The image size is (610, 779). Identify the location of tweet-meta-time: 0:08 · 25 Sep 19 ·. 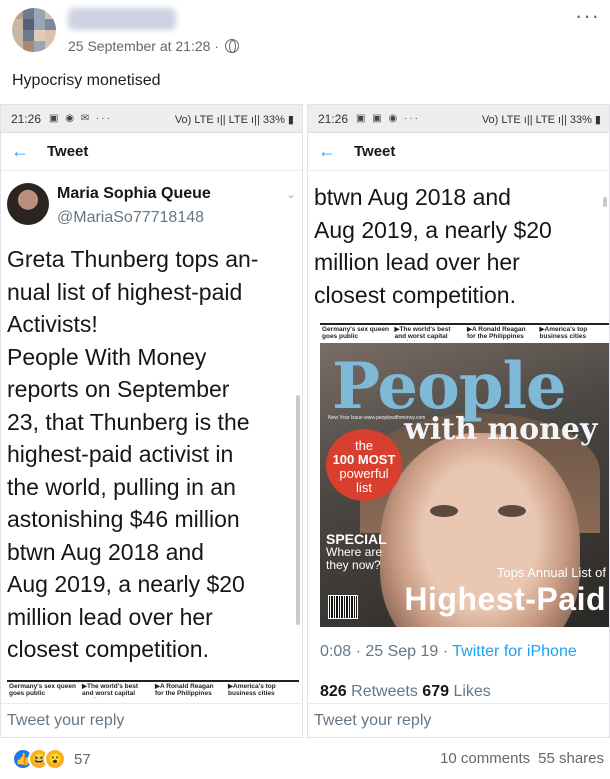
(386, 651).